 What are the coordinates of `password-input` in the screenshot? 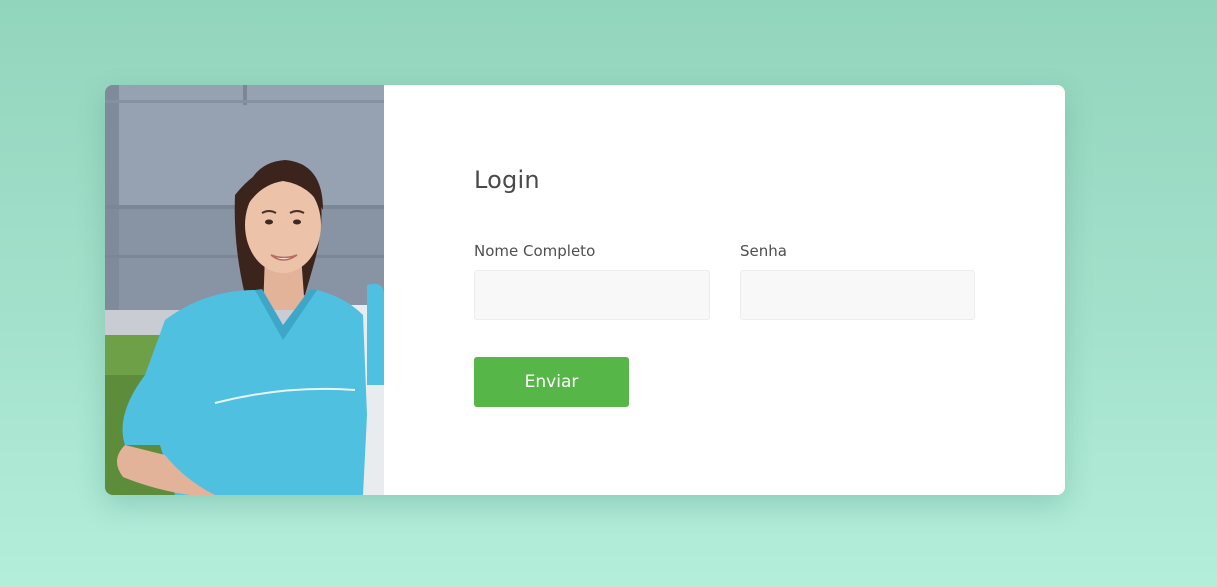 It's located at (857, 295).